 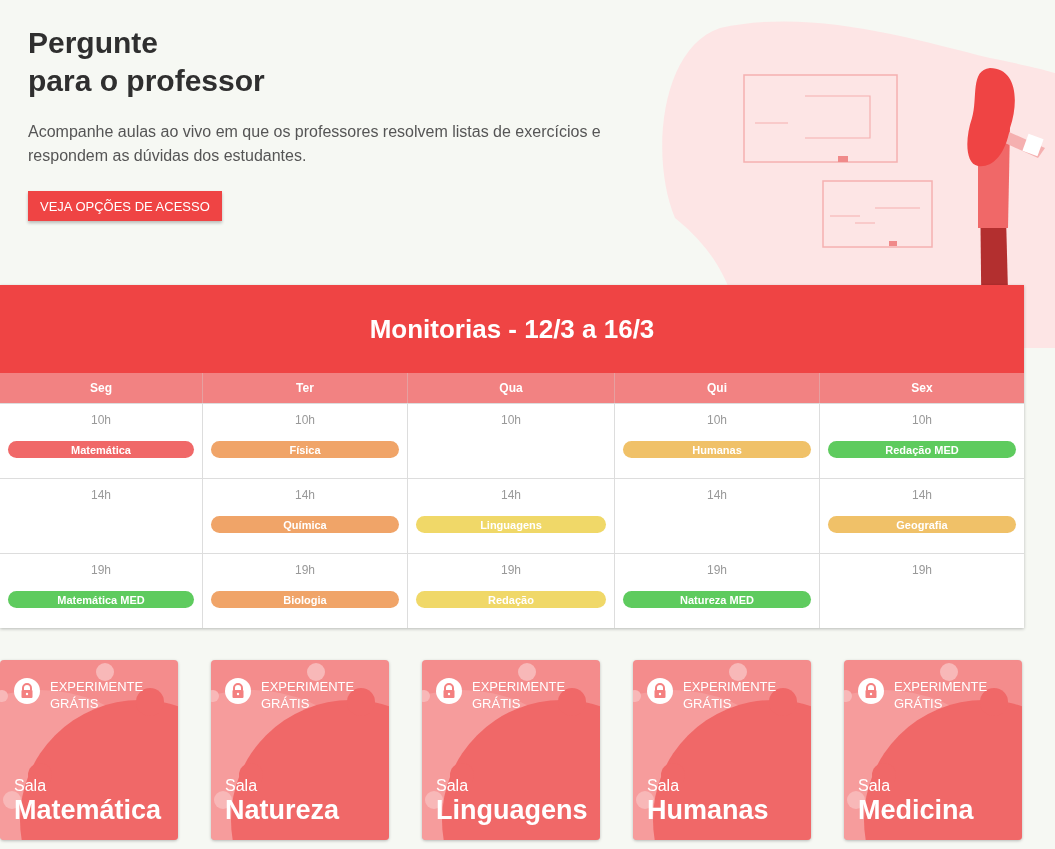 I want to click on day-header: Sex, so click(x=921, y=388).